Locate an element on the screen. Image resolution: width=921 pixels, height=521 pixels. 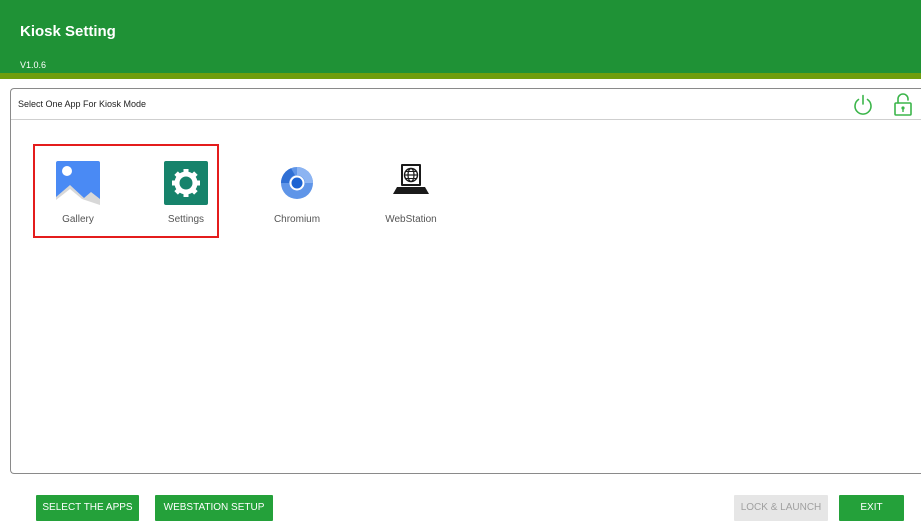
app-header is located at coordinates (460, 36).